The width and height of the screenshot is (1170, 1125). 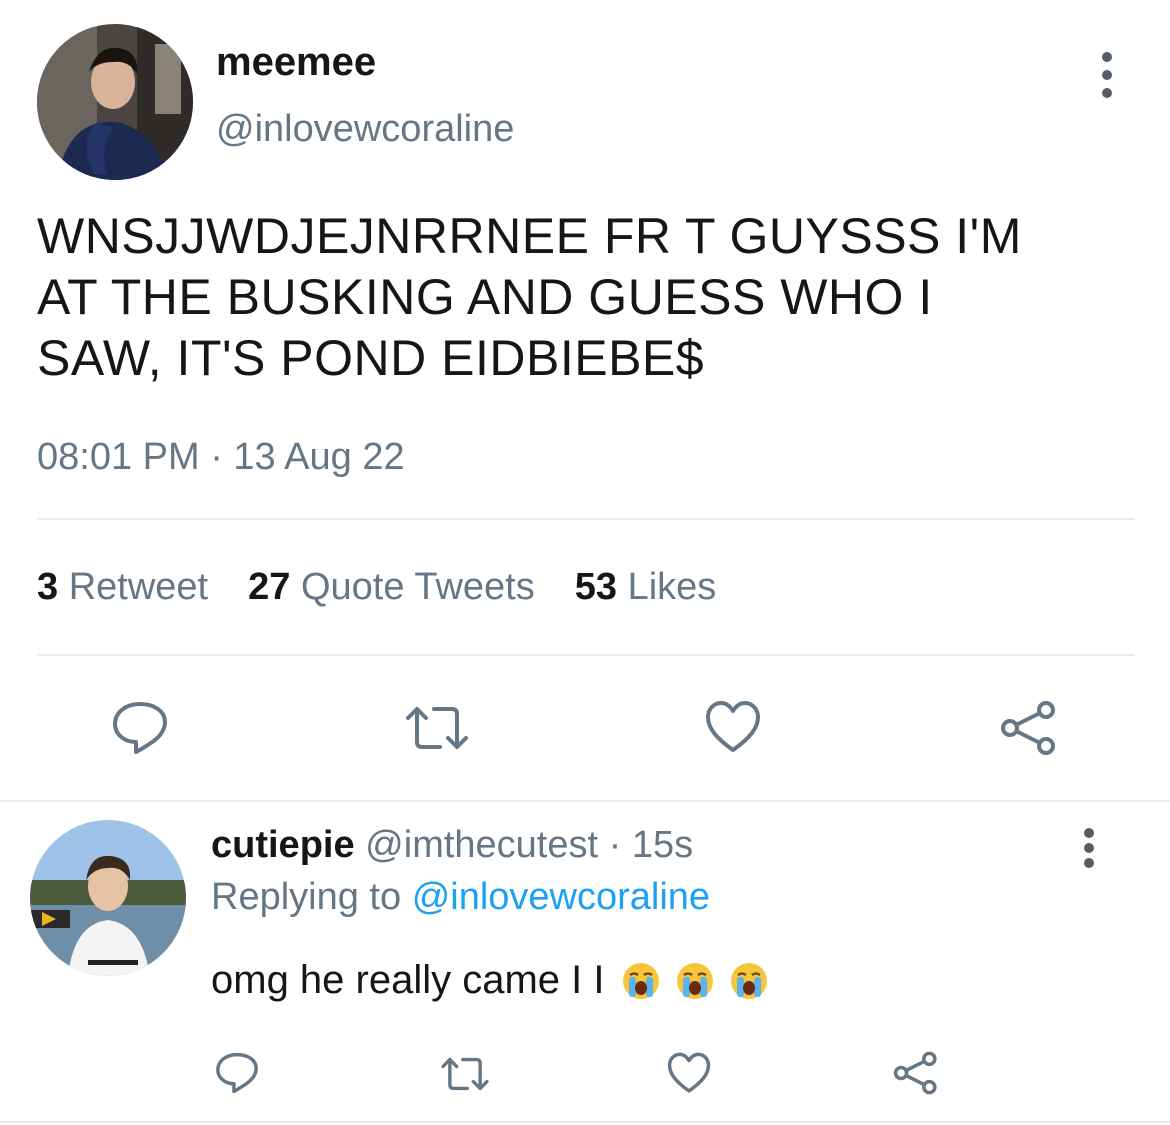 I want to click on reply-header: cutiepie @imthecutest · 15s, so click(x=452, y=845).